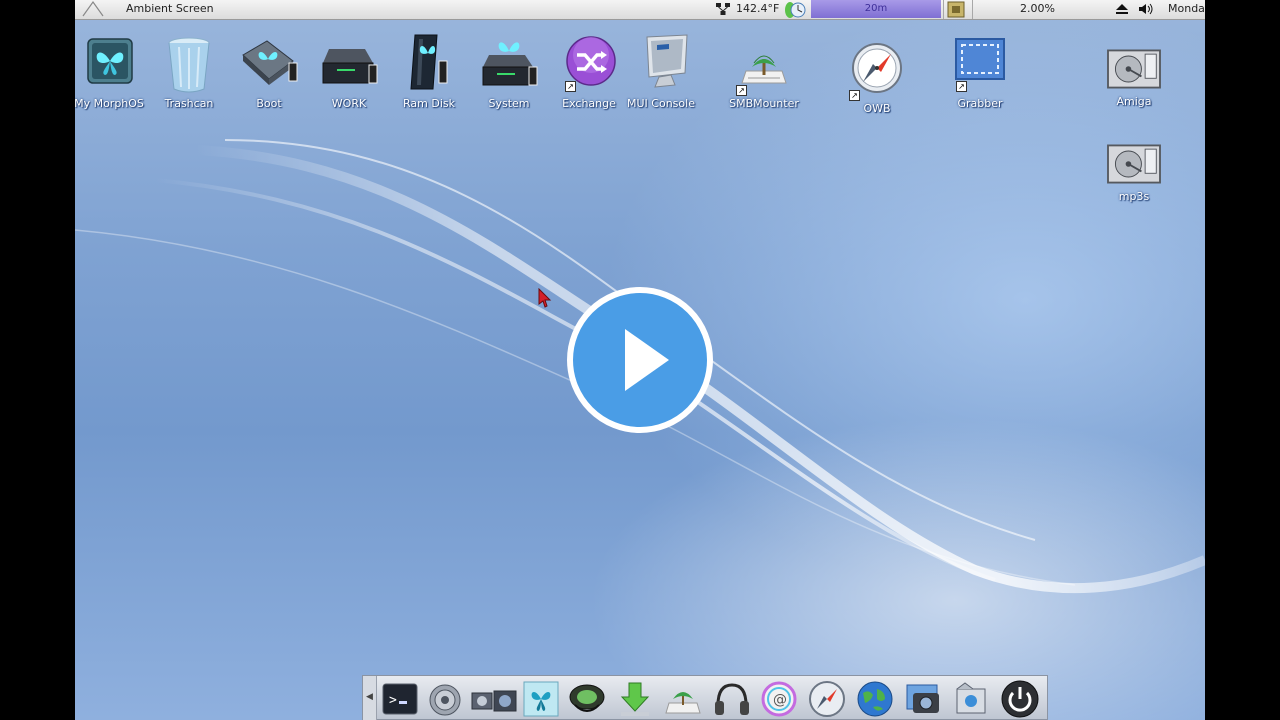 This screenshot has height=720, width=1280. I want to click on system-drive-icon, so click(510, 64).